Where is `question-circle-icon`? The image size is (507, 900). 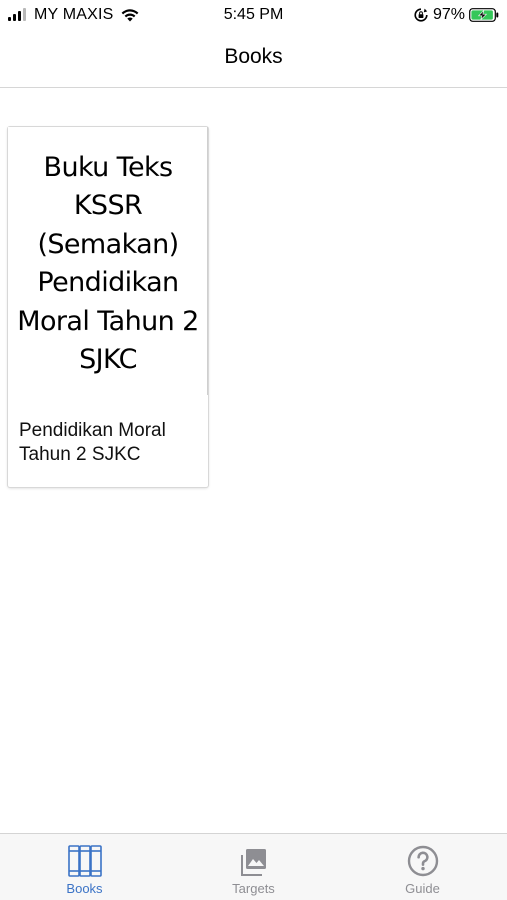 question-circle-icon is located at coordinates (422, 861).